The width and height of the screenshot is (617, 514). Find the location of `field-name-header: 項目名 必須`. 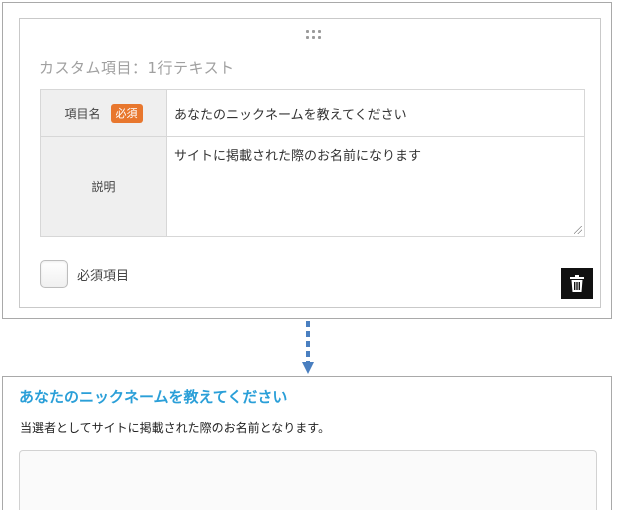

field-name-header: 項目名 必須 is located at coordinates (104, 113).